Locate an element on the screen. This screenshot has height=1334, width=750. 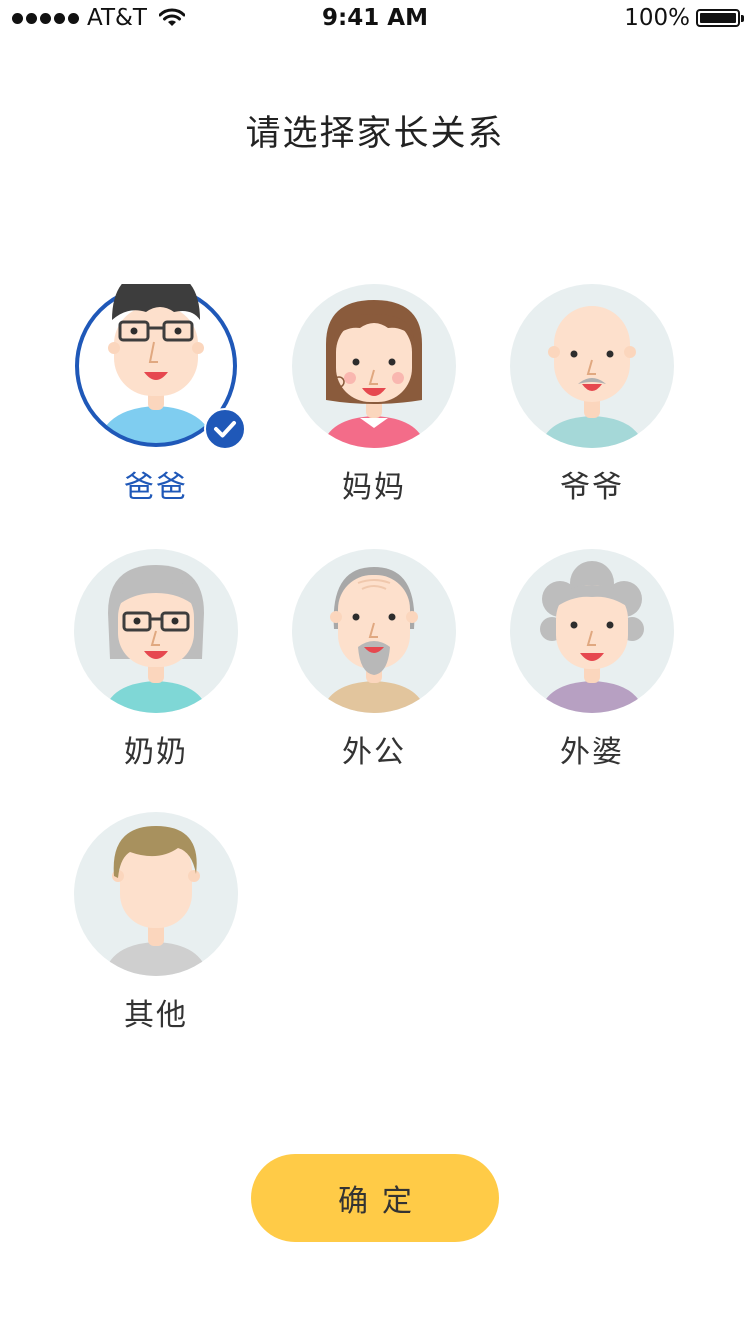
relation-option-maternal-grandmother: 外婆 is located at coordinates (592, 664).